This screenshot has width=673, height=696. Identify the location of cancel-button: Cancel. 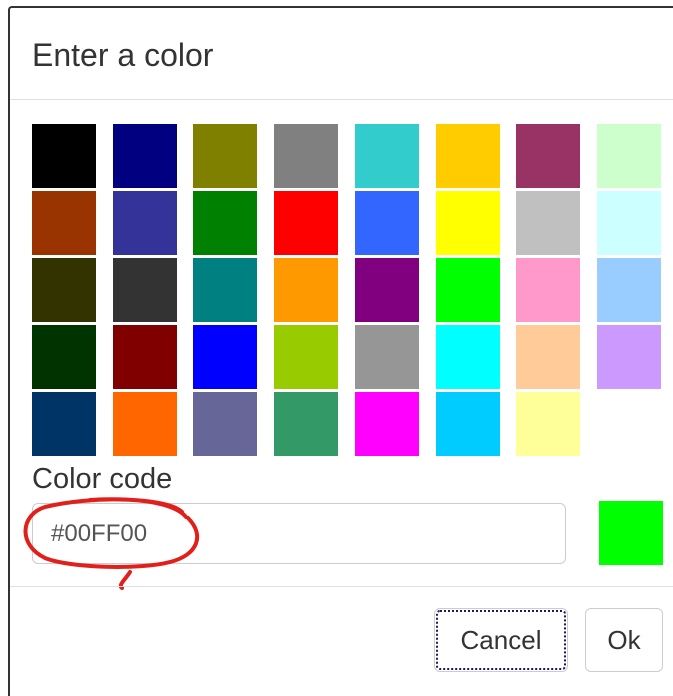
(501, 640).